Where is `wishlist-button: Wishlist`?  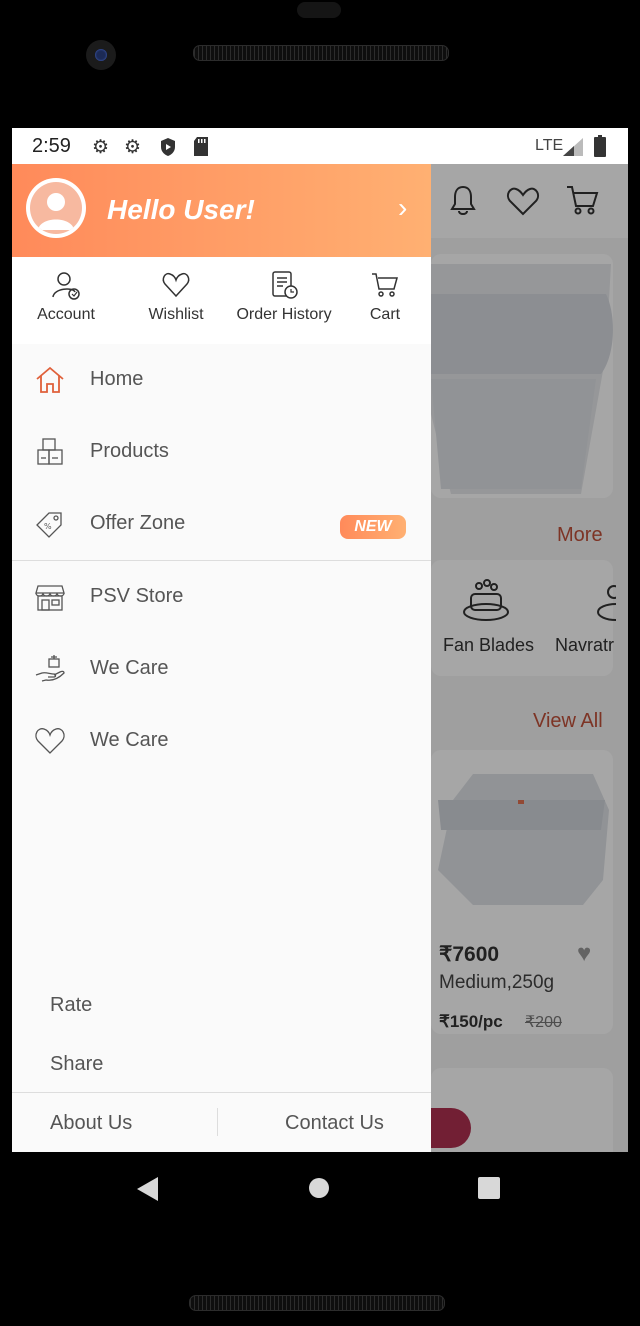 wishlist-button: Wishlist is located at coordinates (176, 300).